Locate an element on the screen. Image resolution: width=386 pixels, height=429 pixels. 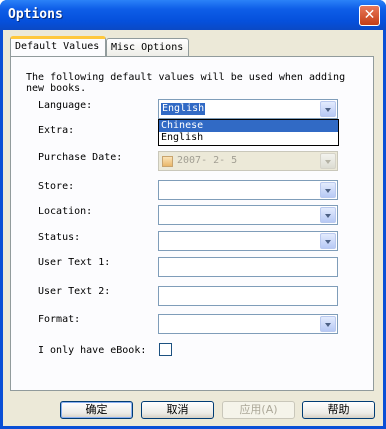
user-text-1-label: User Text 1: is located at coordinates (74, 262).